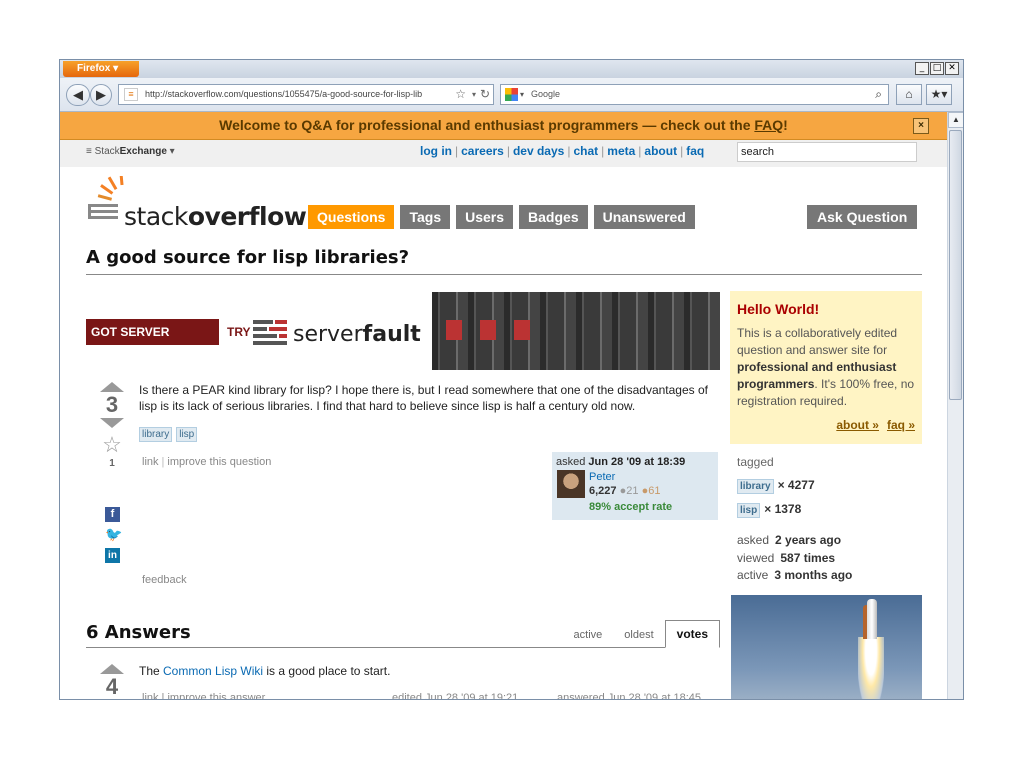 This screenshot has height=760, width=1024. I want to click on back-arrow-icon: ◀, so click(78, 94).